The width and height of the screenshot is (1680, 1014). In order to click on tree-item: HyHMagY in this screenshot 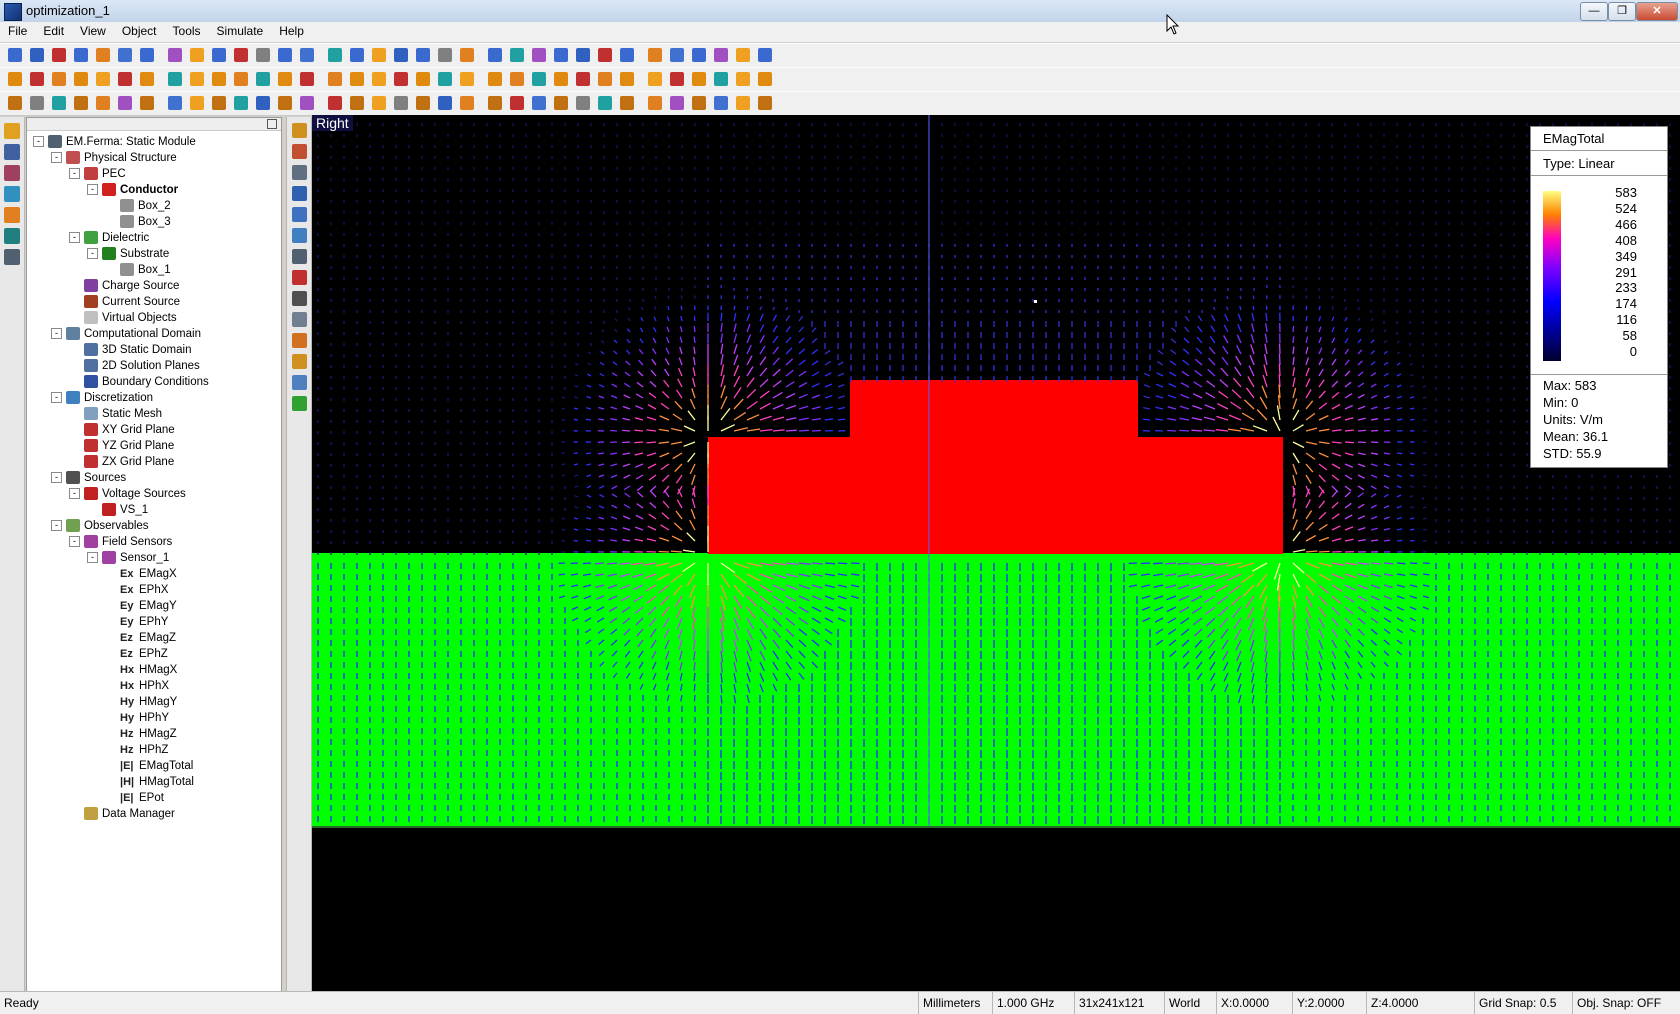, I will do `click(141, 702)`.